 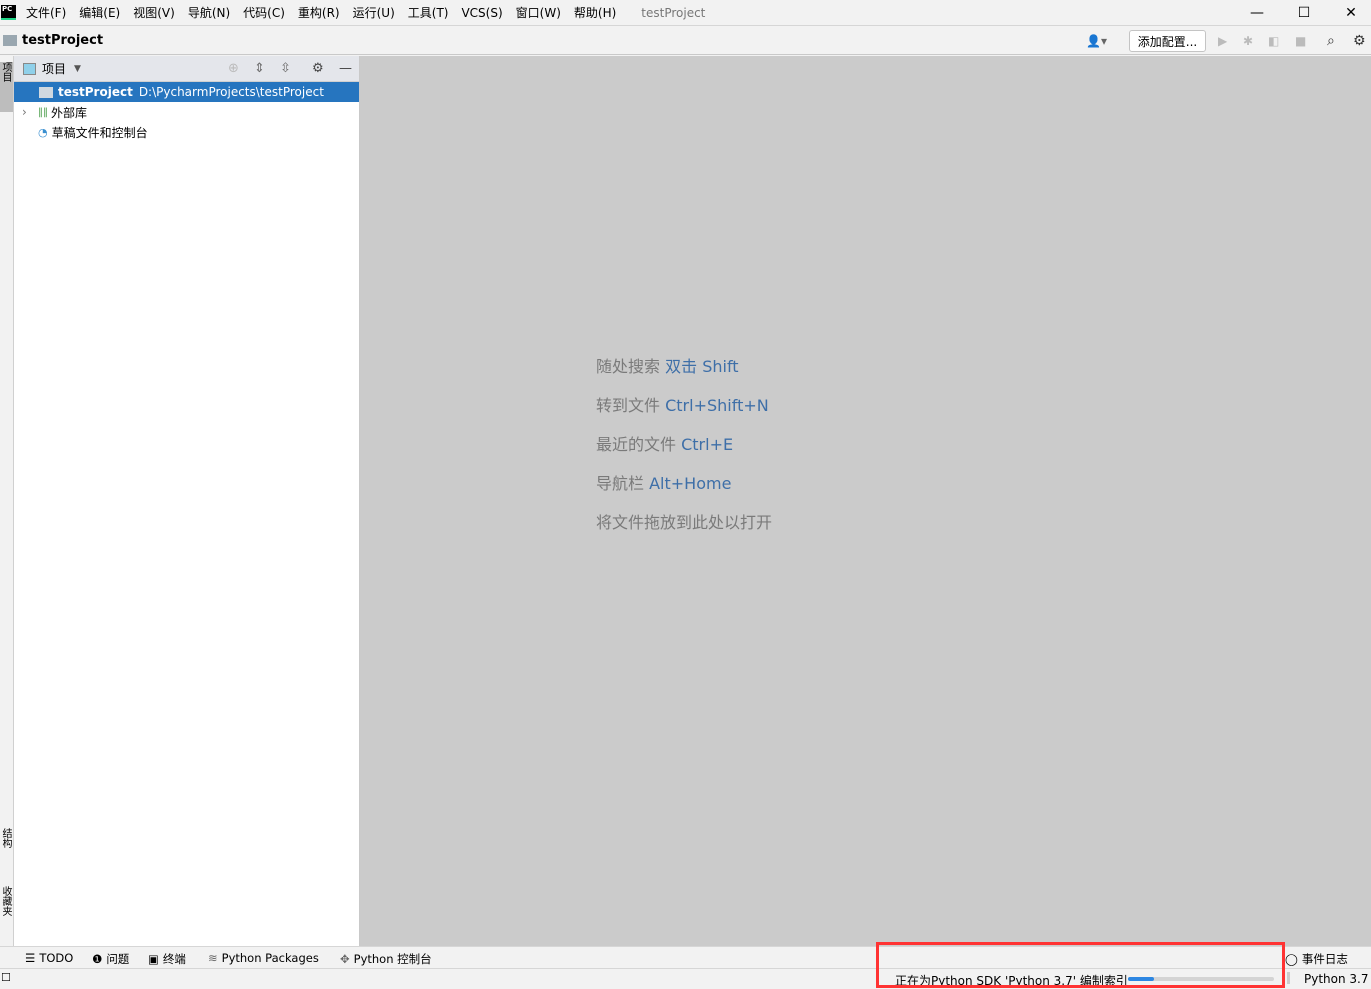 I want to click on pycharm-logo: PC, so click(x=8, y=12).